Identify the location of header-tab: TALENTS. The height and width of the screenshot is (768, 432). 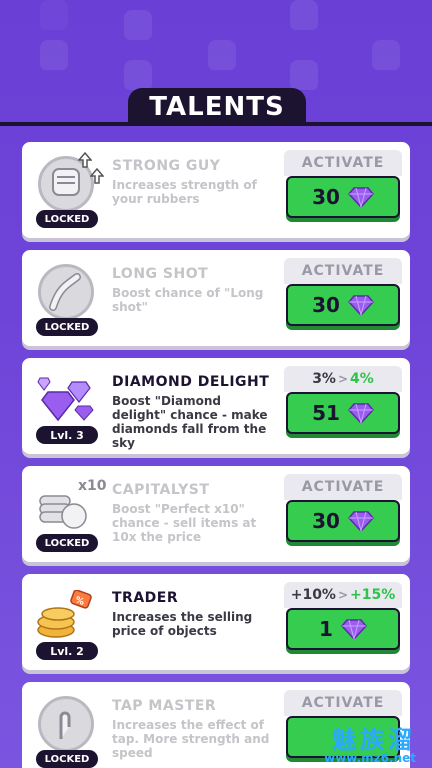
(217, 107).